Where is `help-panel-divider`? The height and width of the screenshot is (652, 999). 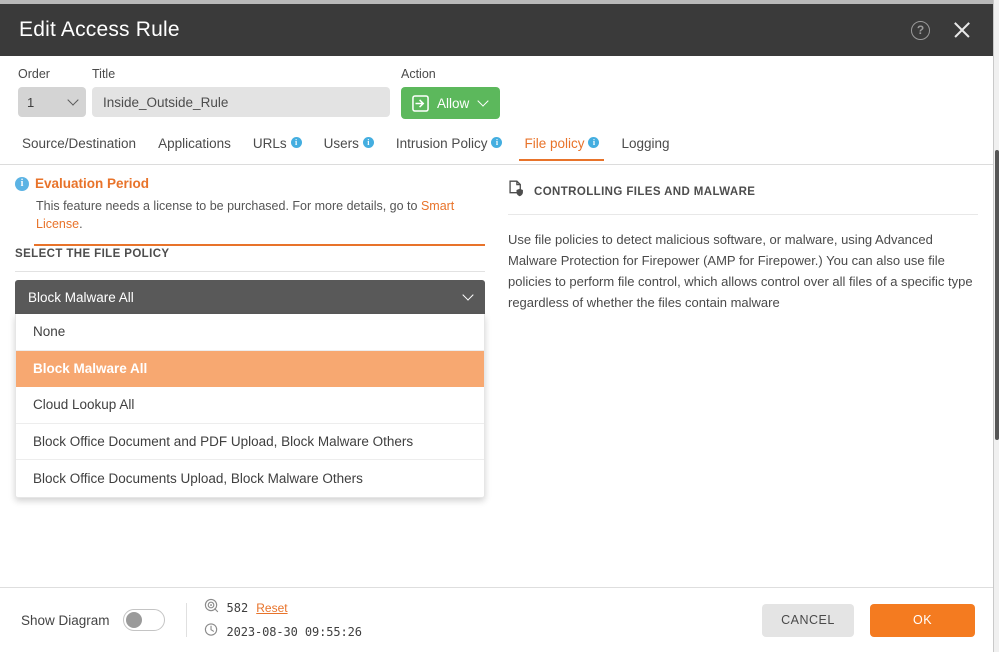 help-panel-divider is located at coordinates (743, 214).